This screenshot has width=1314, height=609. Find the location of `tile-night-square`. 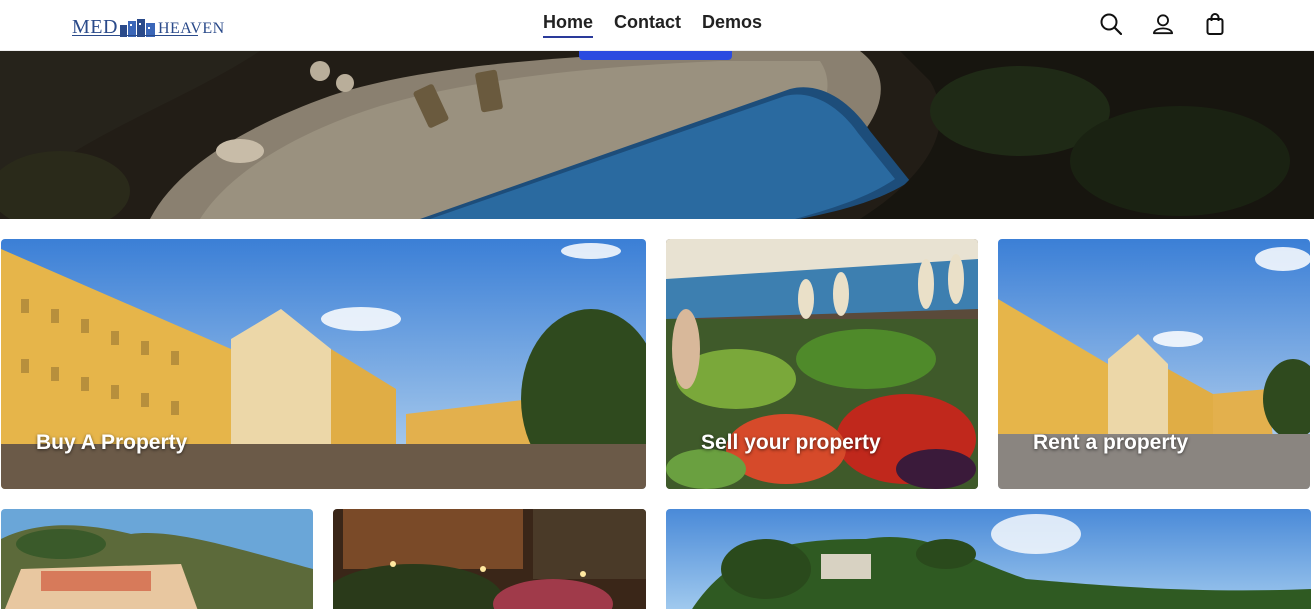

tile-night-square is located at coordinates (489, 559).